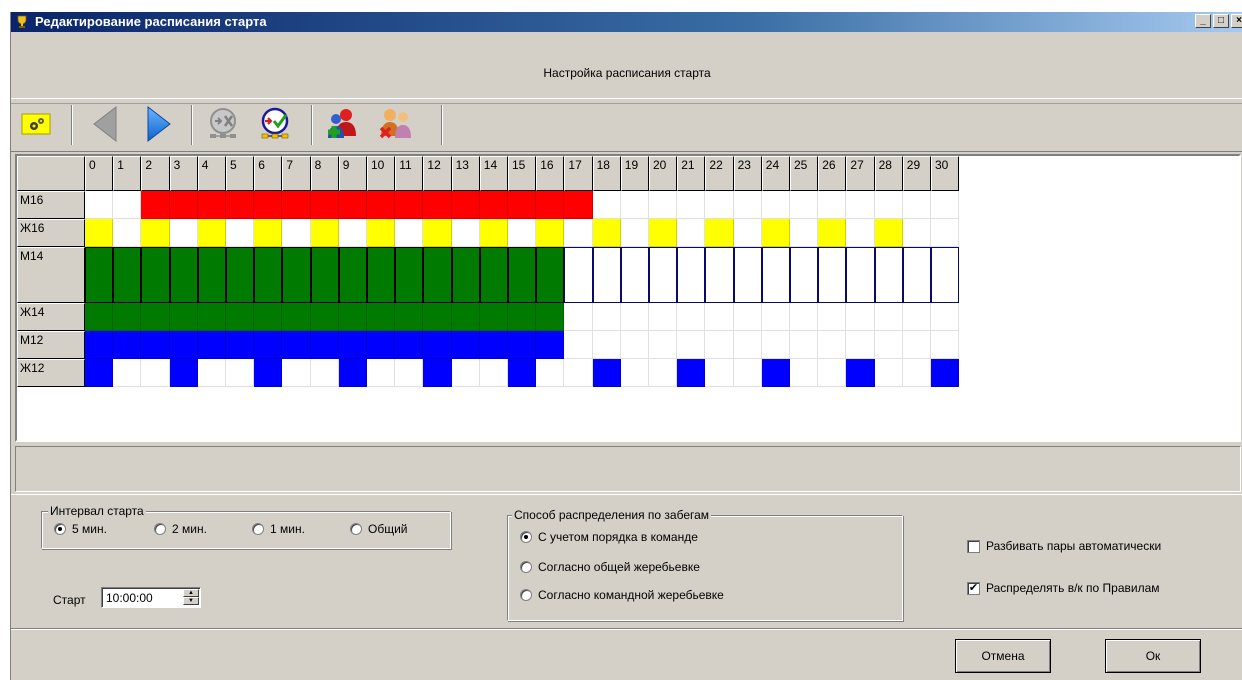  I want to click on start-time-spinner: 10:00:00 ▲ ▼, so click(151, 597).